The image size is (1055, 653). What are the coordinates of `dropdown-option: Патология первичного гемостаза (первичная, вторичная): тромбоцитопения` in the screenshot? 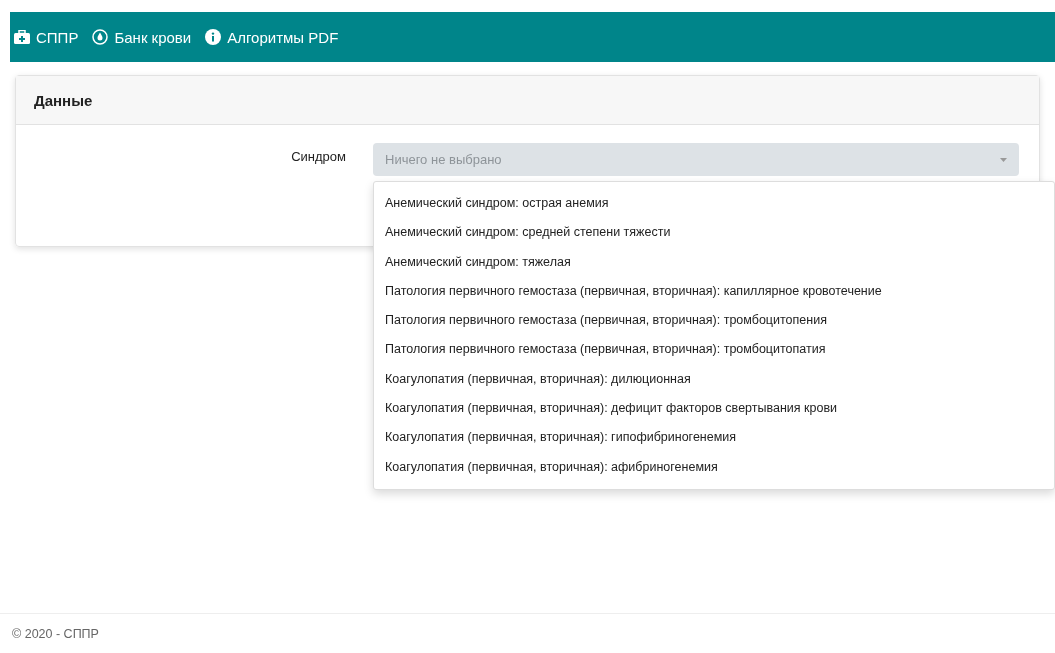 It's located at (714, 321).